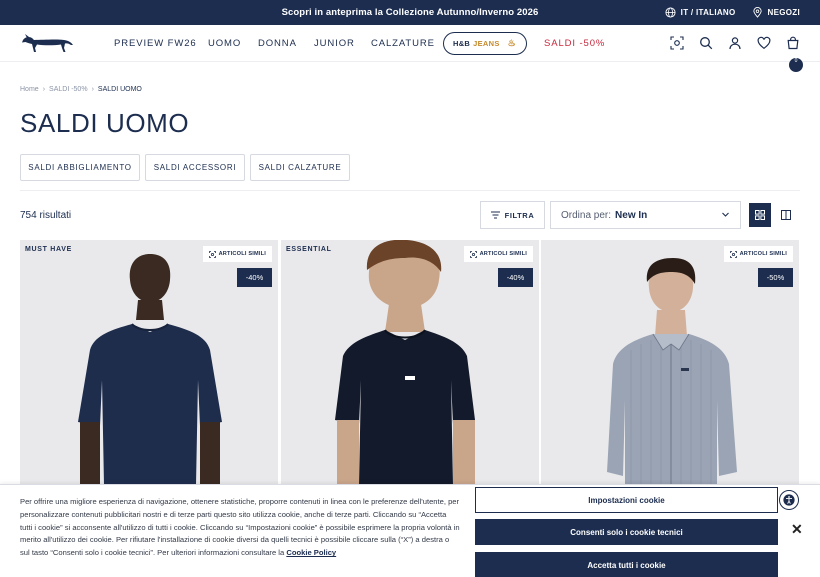 This screenshot has height=577, width=820. What do you see at coordinates (29, 89) in the screenshot?
I see `breadcrumb-home: Home` at bounding box center [29, 89].